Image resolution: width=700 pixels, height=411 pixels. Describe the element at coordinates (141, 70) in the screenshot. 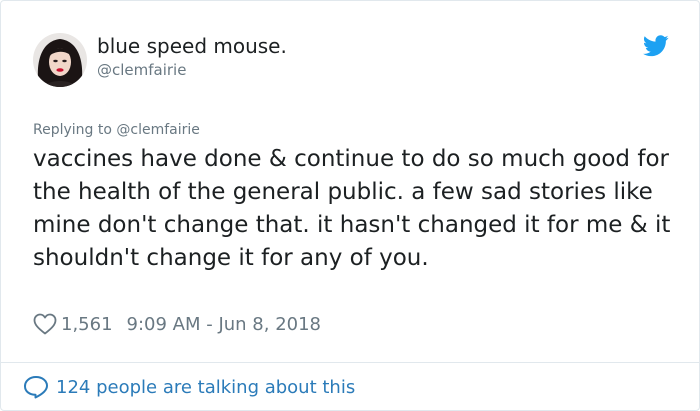

I see `user-handle: @clemfairie` at that location.